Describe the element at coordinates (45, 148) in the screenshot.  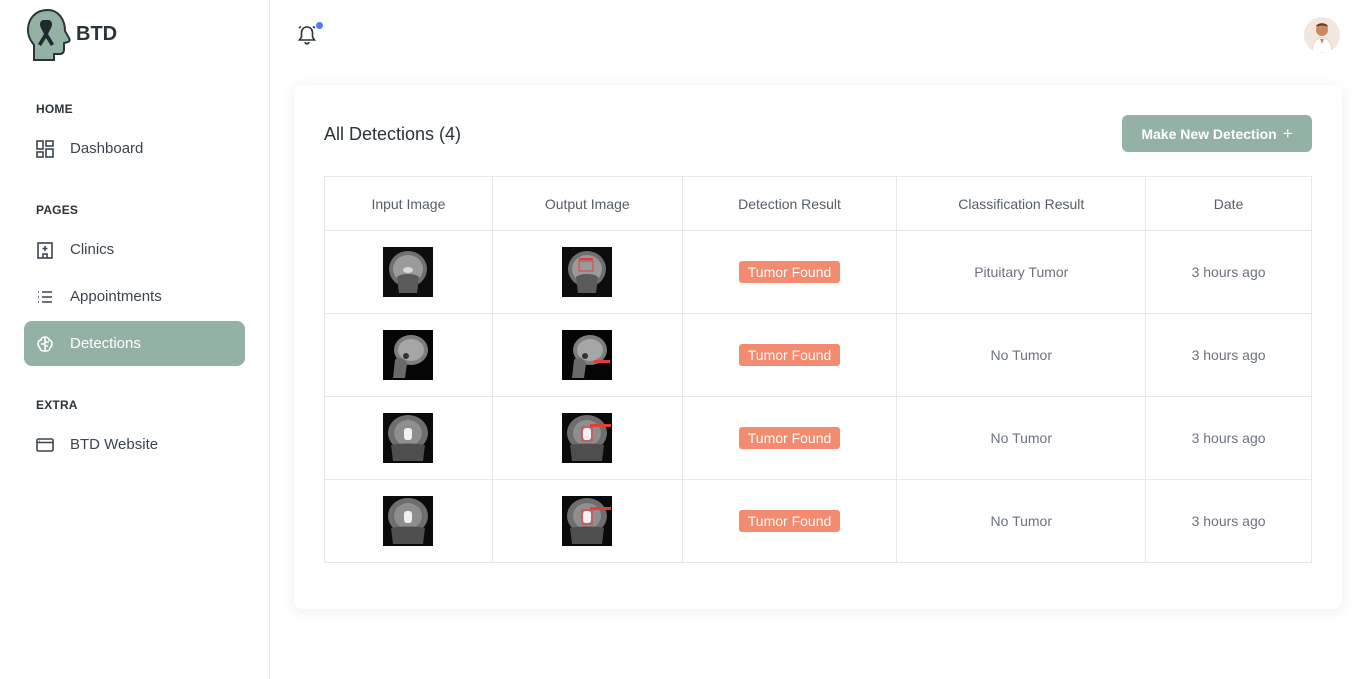
I see `dashboard-icon` at that location.